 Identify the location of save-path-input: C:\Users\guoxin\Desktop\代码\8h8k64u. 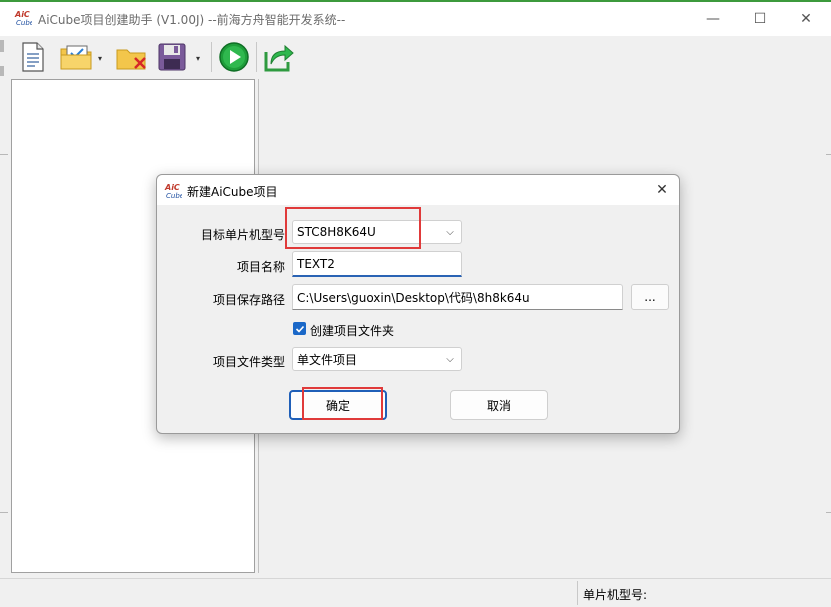
(457, 297).